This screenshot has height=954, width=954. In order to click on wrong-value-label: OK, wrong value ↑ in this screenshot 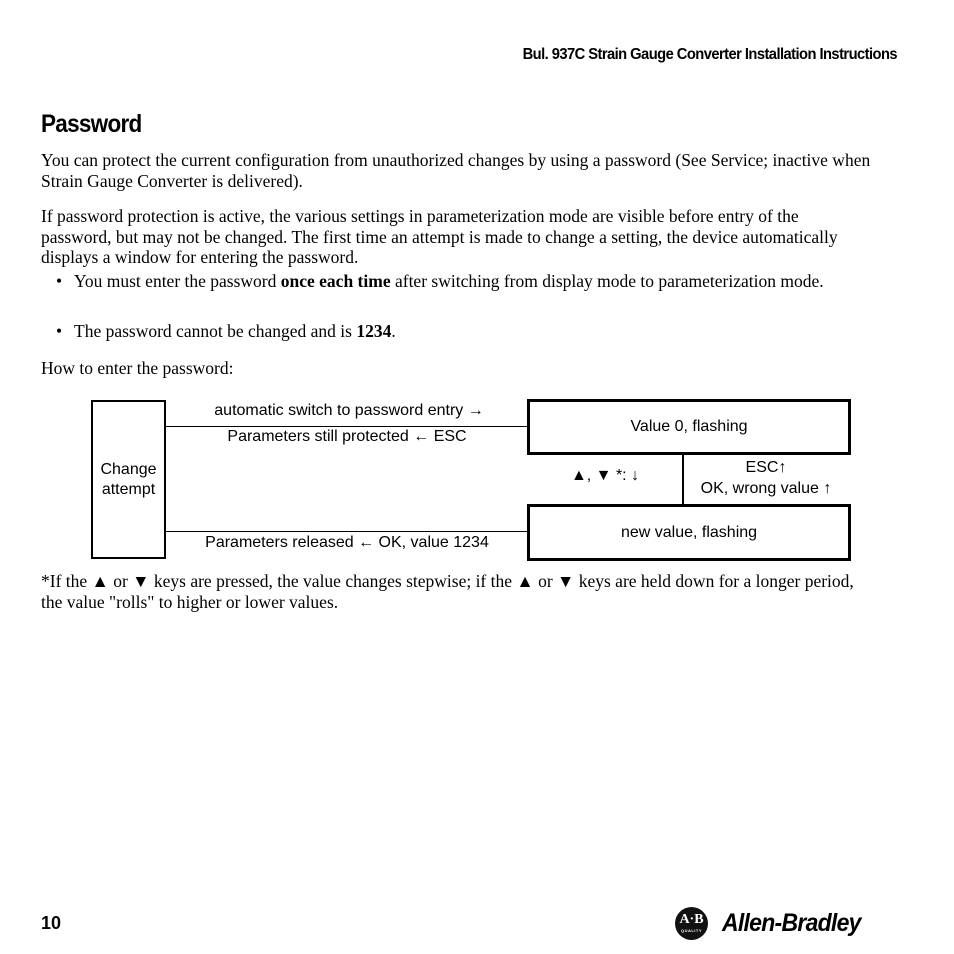, I will do `click(766, 488)`.